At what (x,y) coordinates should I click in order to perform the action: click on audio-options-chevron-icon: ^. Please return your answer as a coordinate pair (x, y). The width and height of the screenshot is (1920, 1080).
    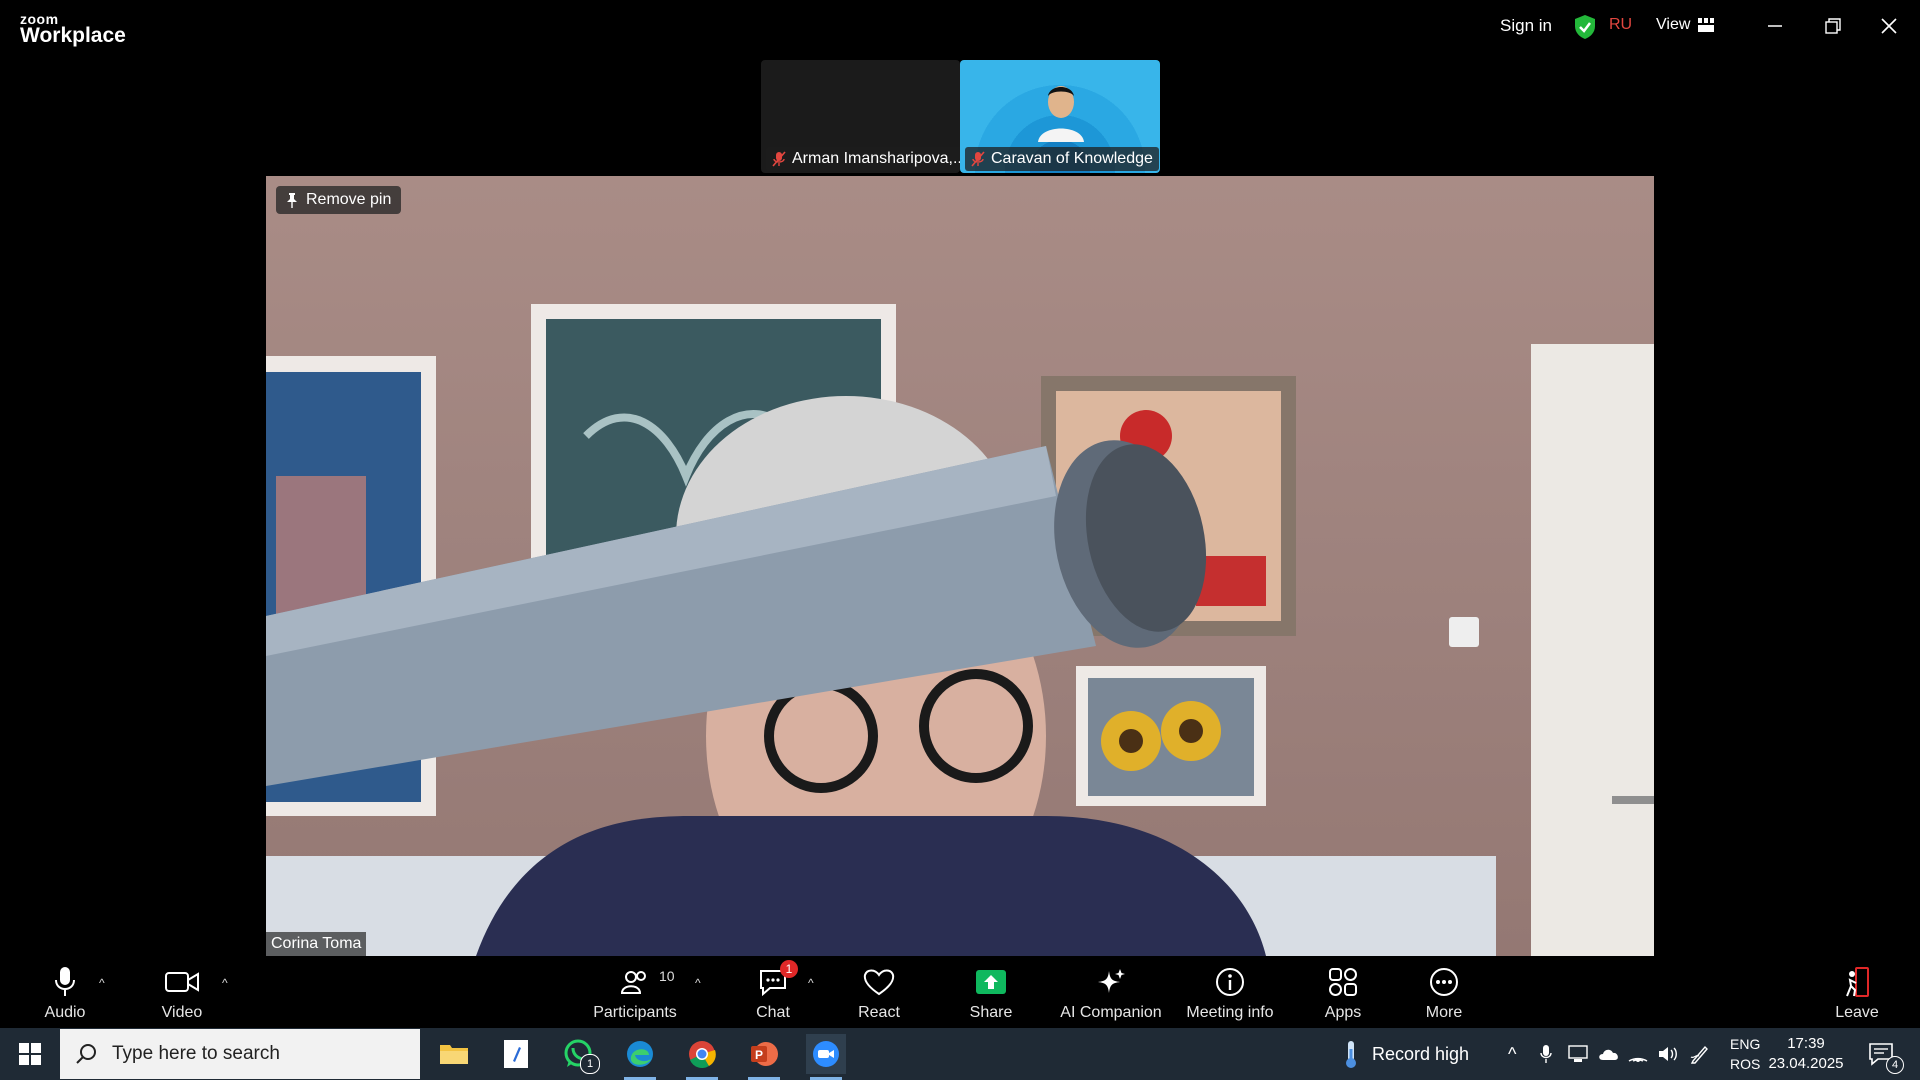
    Looking at the image, I should click on (102, 983).